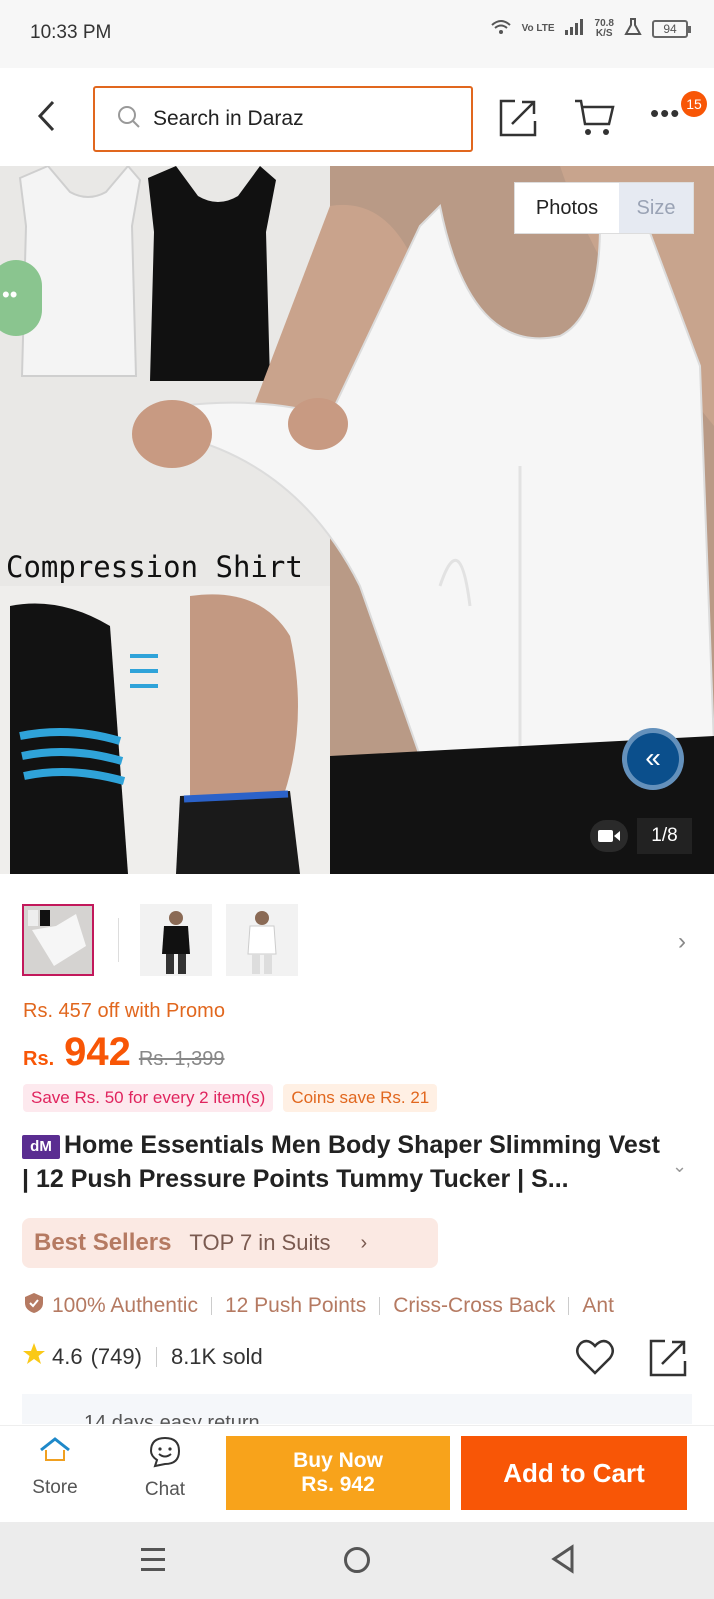 The image size is (714, 1599). What do you see at coordinates (538, 28) in the screenshot?
I see `network-type: Vo LTE` at bounding box center [538, 28].